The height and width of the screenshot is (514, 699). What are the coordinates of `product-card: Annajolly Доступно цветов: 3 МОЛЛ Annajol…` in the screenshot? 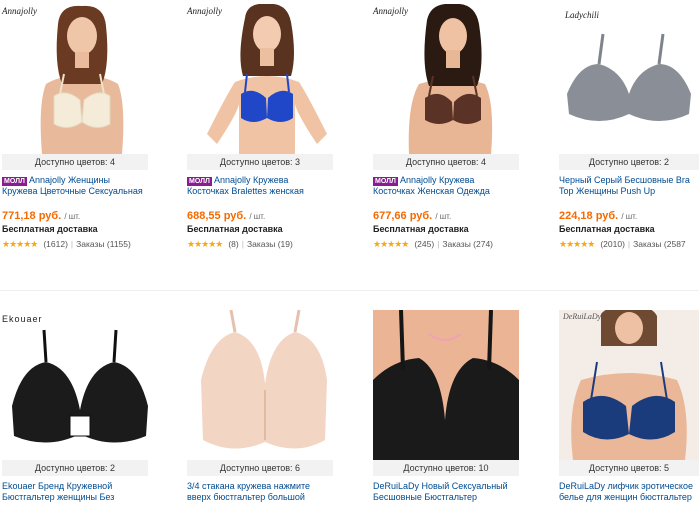 It's located at (269, 145).